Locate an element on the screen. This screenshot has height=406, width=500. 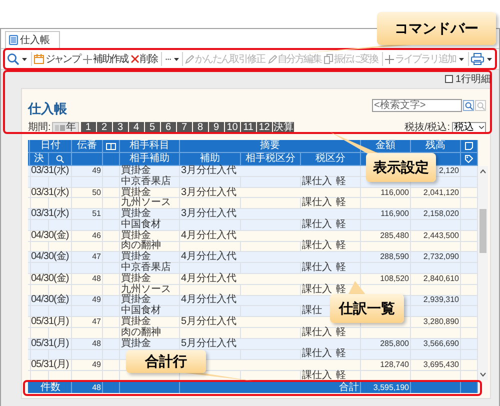
column-header: 日付 is located at coordinates (51, 146).